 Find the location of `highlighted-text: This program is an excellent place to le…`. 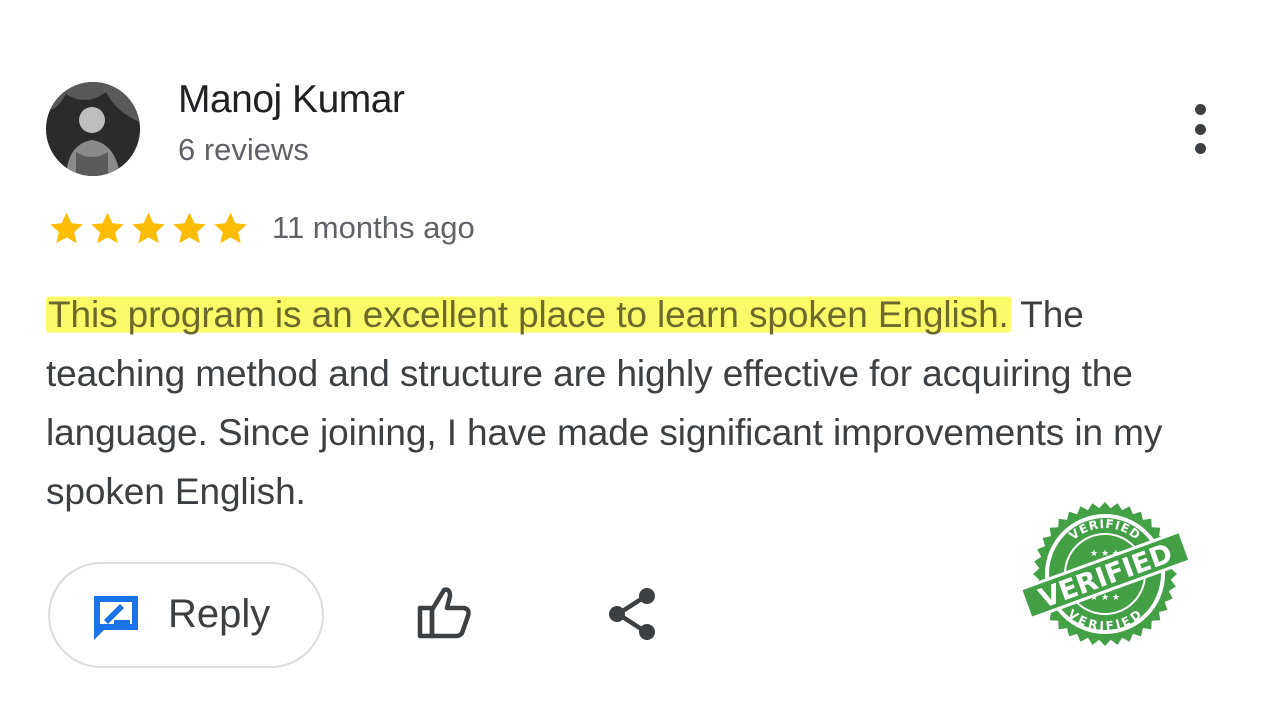

highlighted-text: This program is an excellent place to le… is located at coordinates (528, 314).